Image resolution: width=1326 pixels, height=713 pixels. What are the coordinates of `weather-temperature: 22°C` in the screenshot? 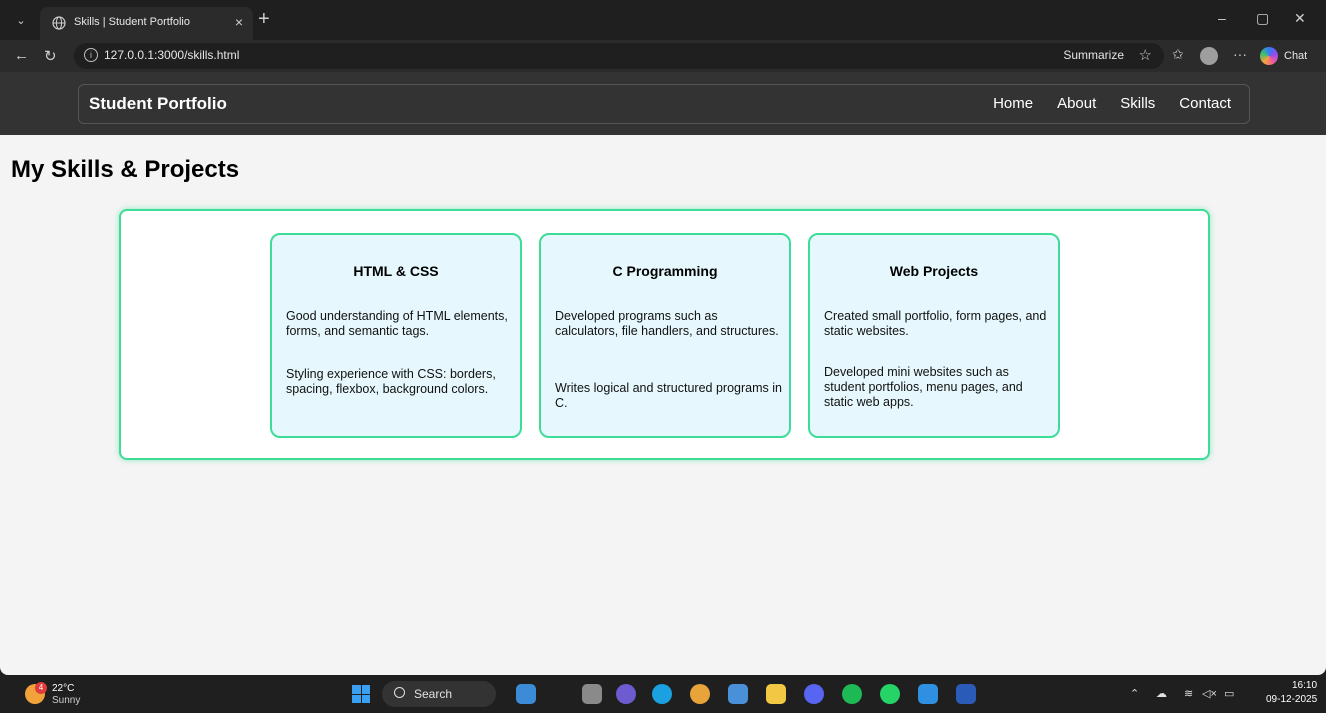 It's located at (63, 688).